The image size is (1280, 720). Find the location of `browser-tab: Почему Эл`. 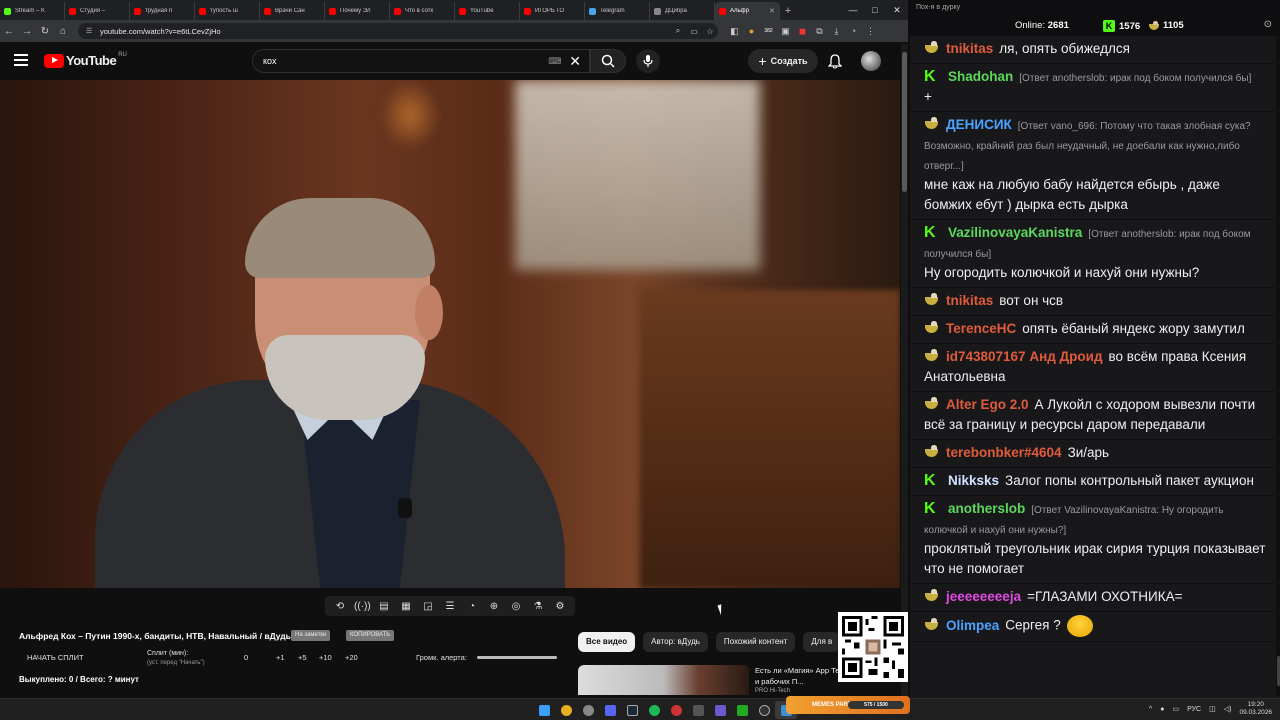

browser-tab: Почему Эл is located at coordinates (357, 11).